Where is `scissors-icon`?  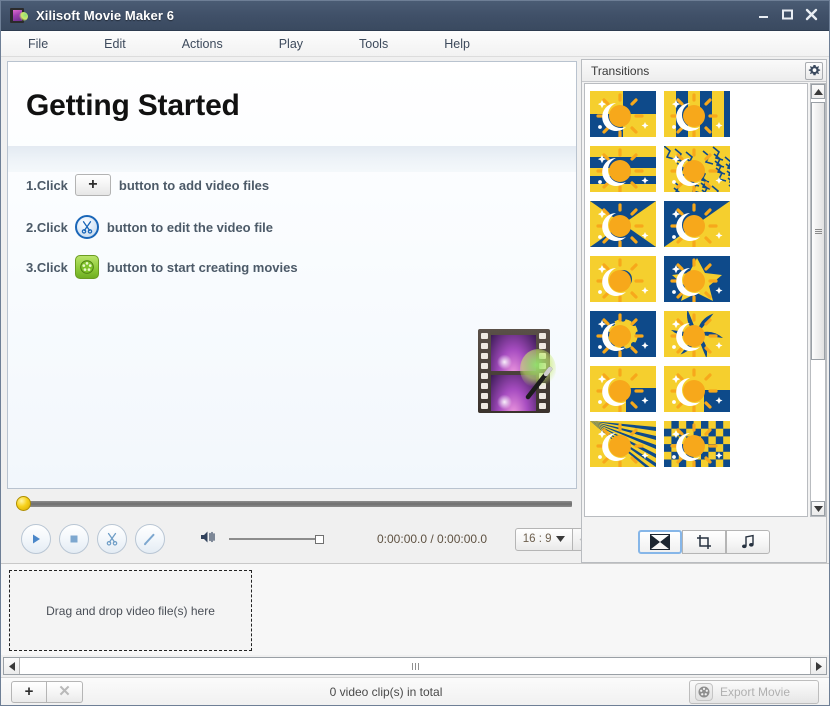
scissors-icon is located at coordinates (86, 227).